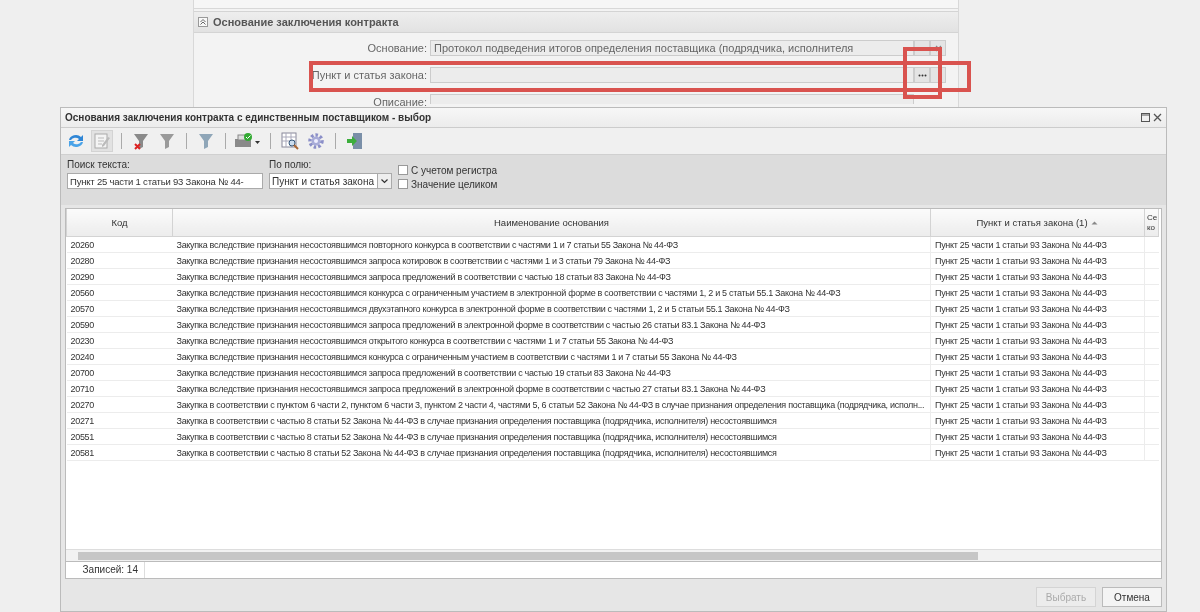 The width and height of the screenshot is (1200, 612). Describe the element at coordinates (102, 141) in the screenshot. I see `edit-icon` at that location.